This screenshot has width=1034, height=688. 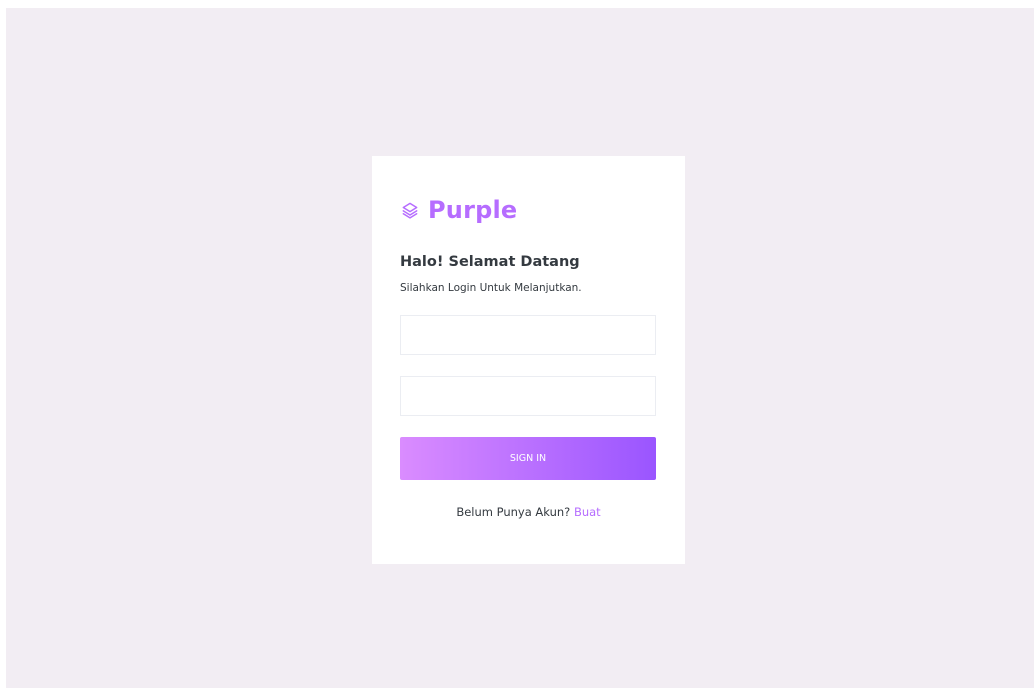 What do you see at coordinates (513, 512) in the screenshot?
I see `register-prompt-text: Belum Punya Akun?` at bounding box center [513, 512].